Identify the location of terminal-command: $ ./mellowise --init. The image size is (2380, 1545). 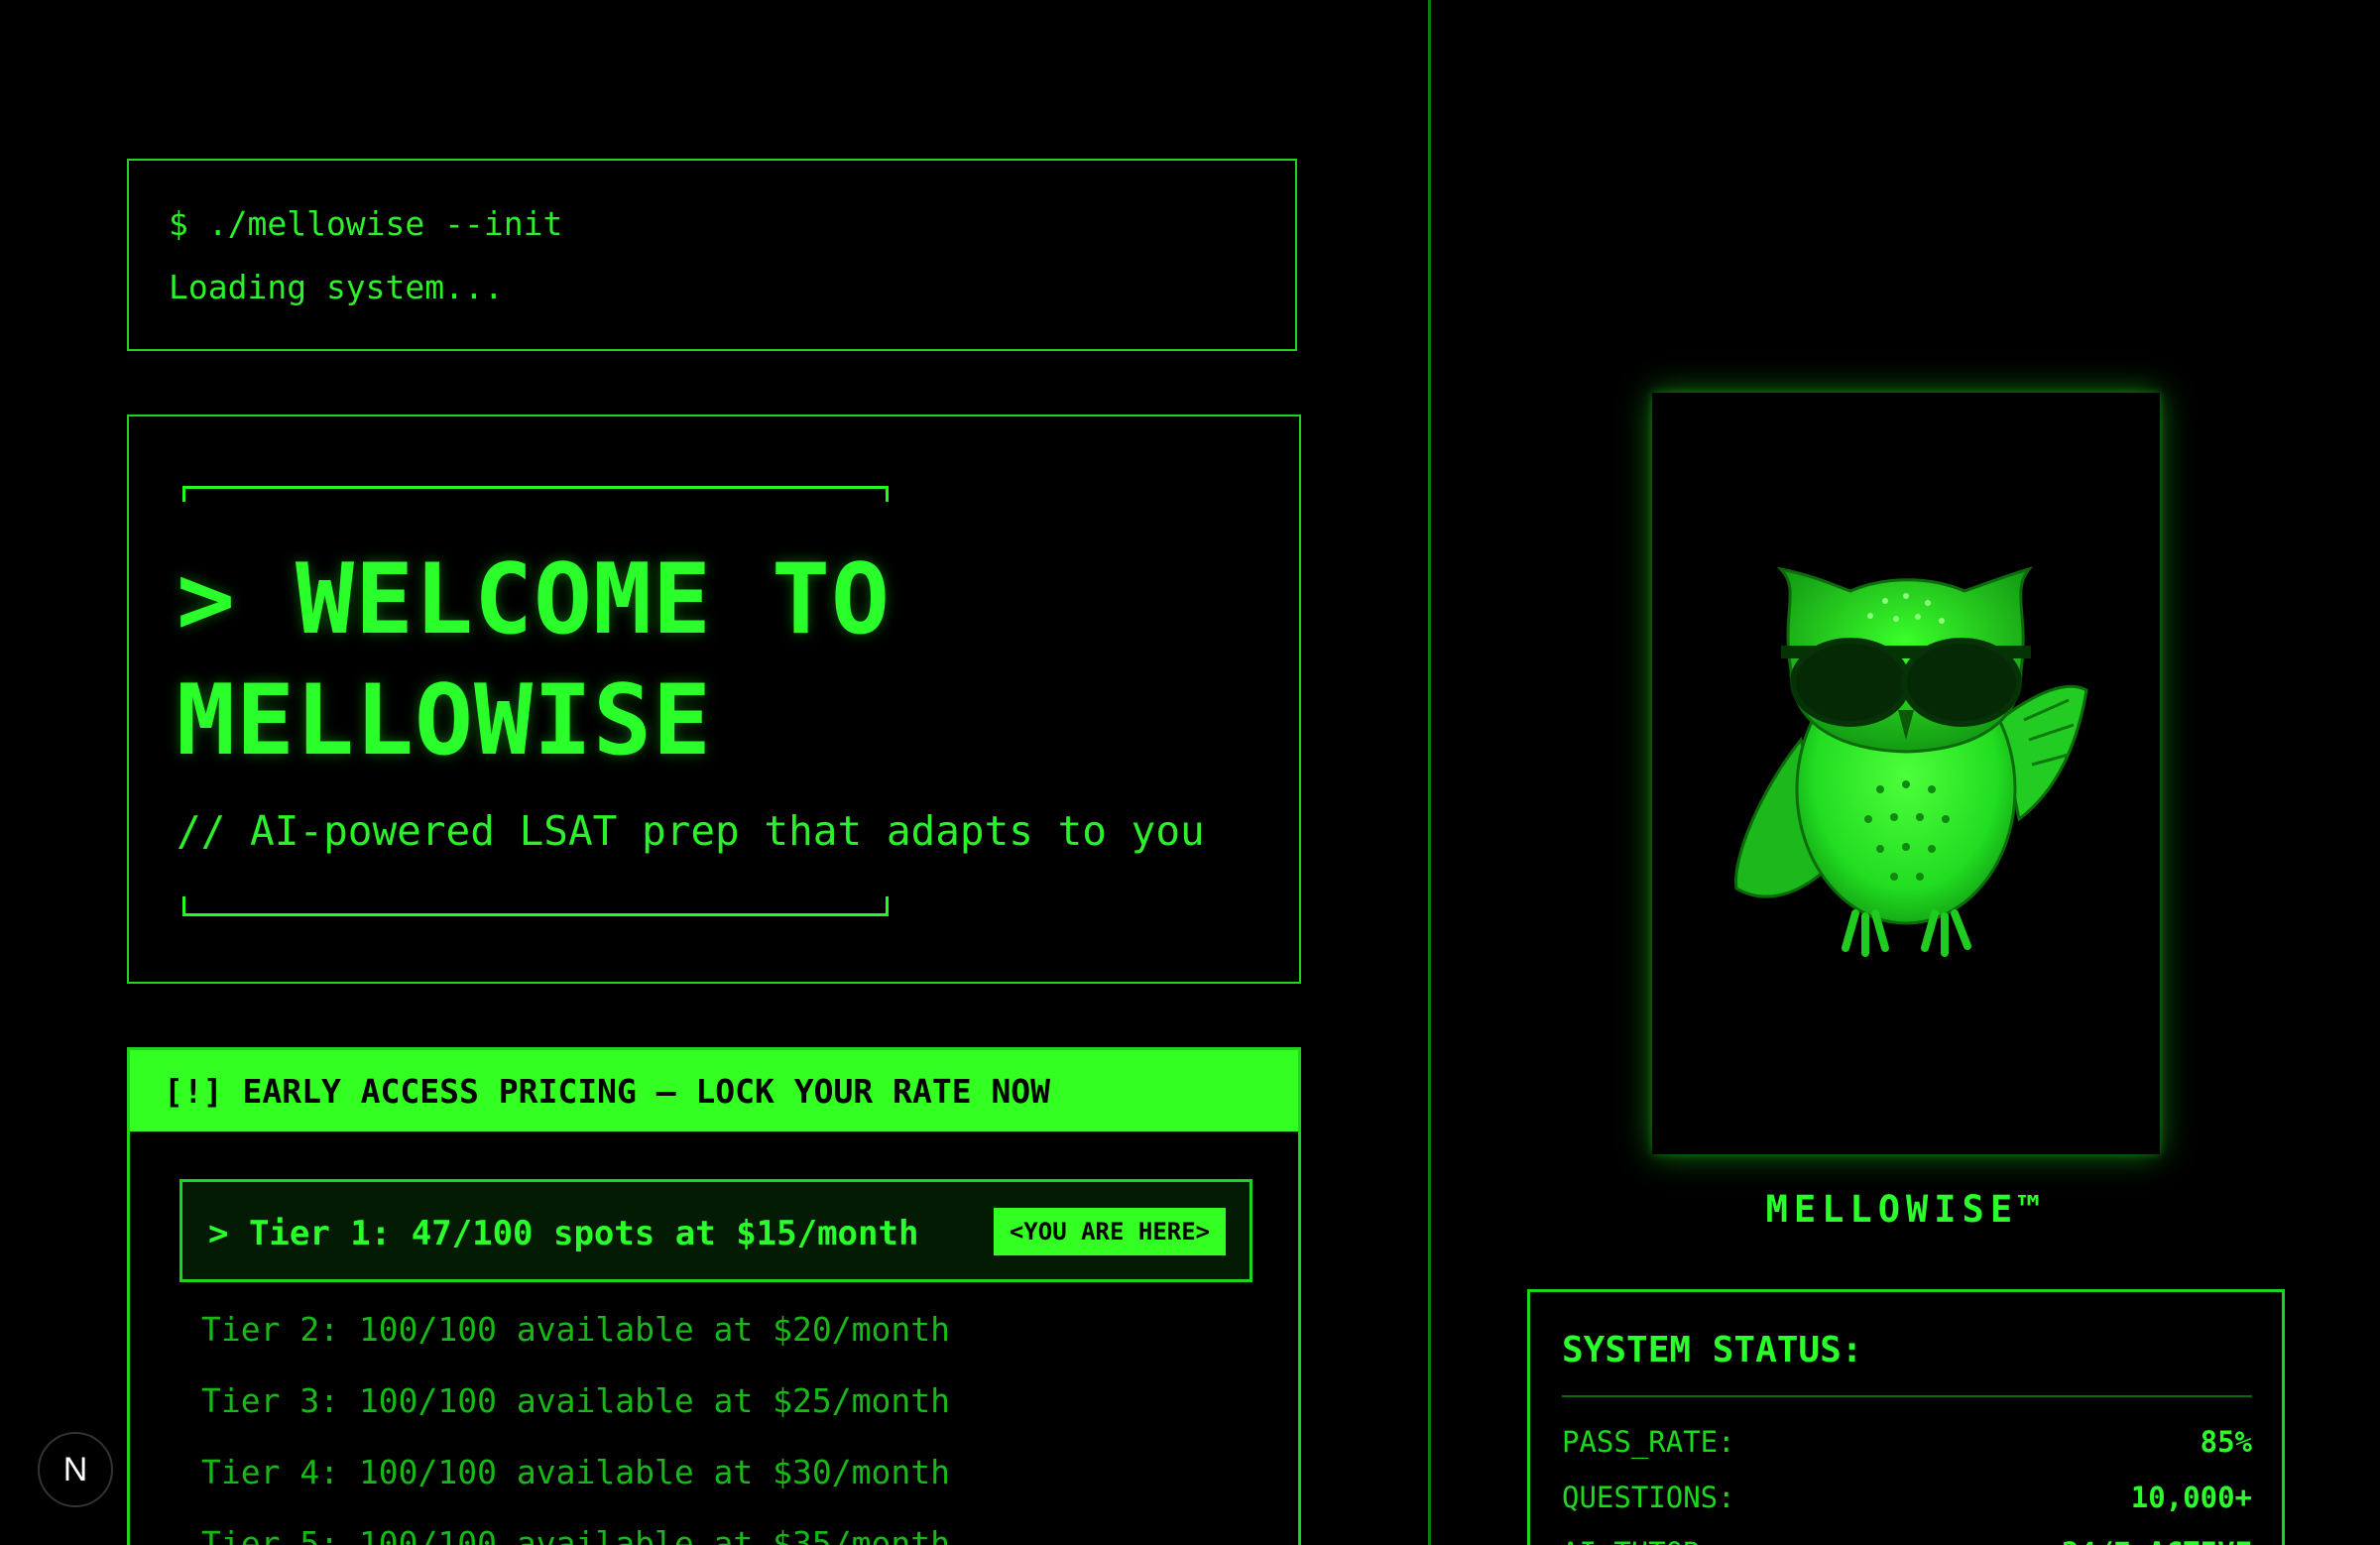
(366, 223).